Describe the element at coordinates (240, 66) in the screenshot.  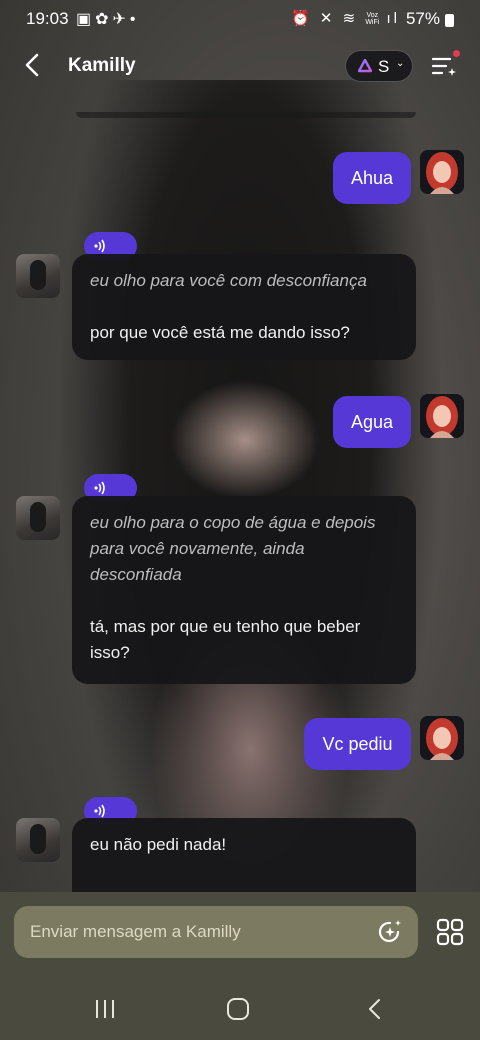
I see `chat-header: Kamilly S ⌄` at that location.